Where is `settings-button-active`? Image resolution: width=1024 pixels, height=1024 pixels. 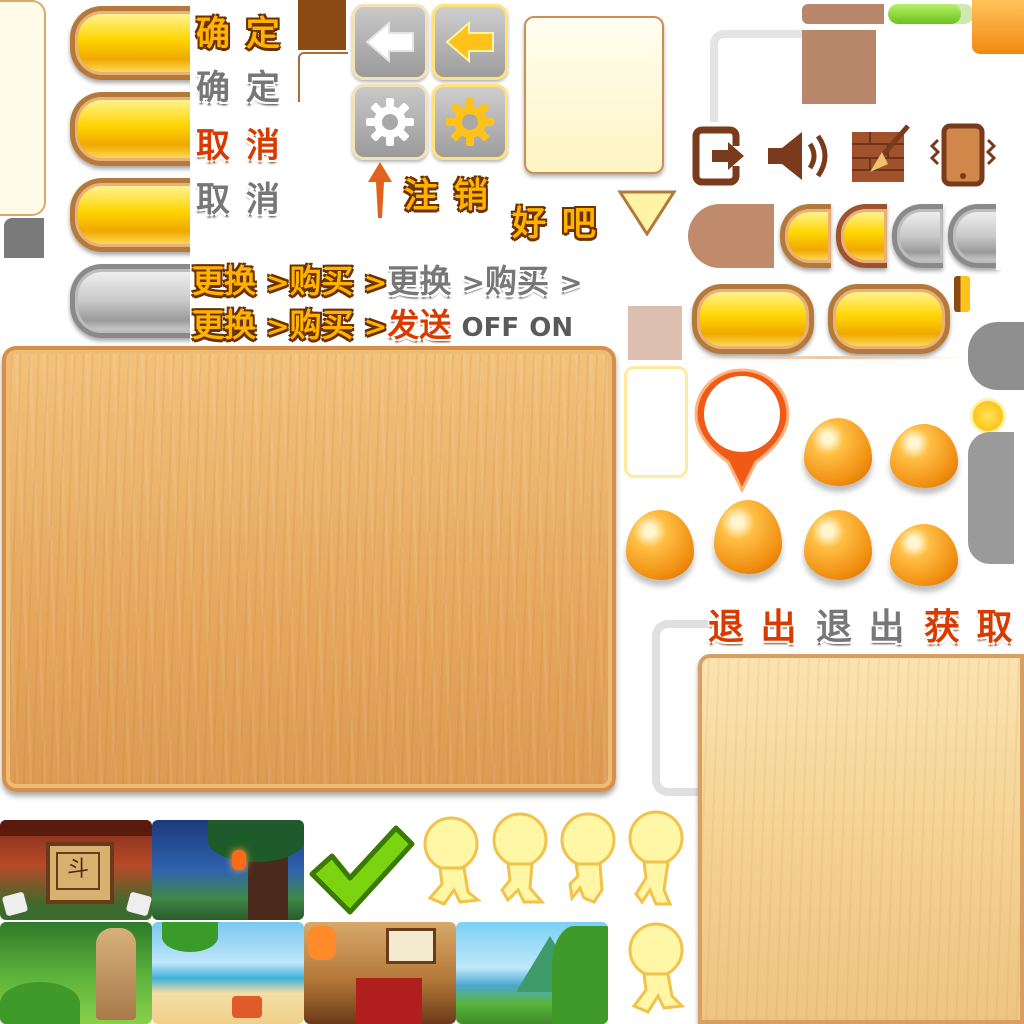 settings-button-active is located at coordinates (470, 122).